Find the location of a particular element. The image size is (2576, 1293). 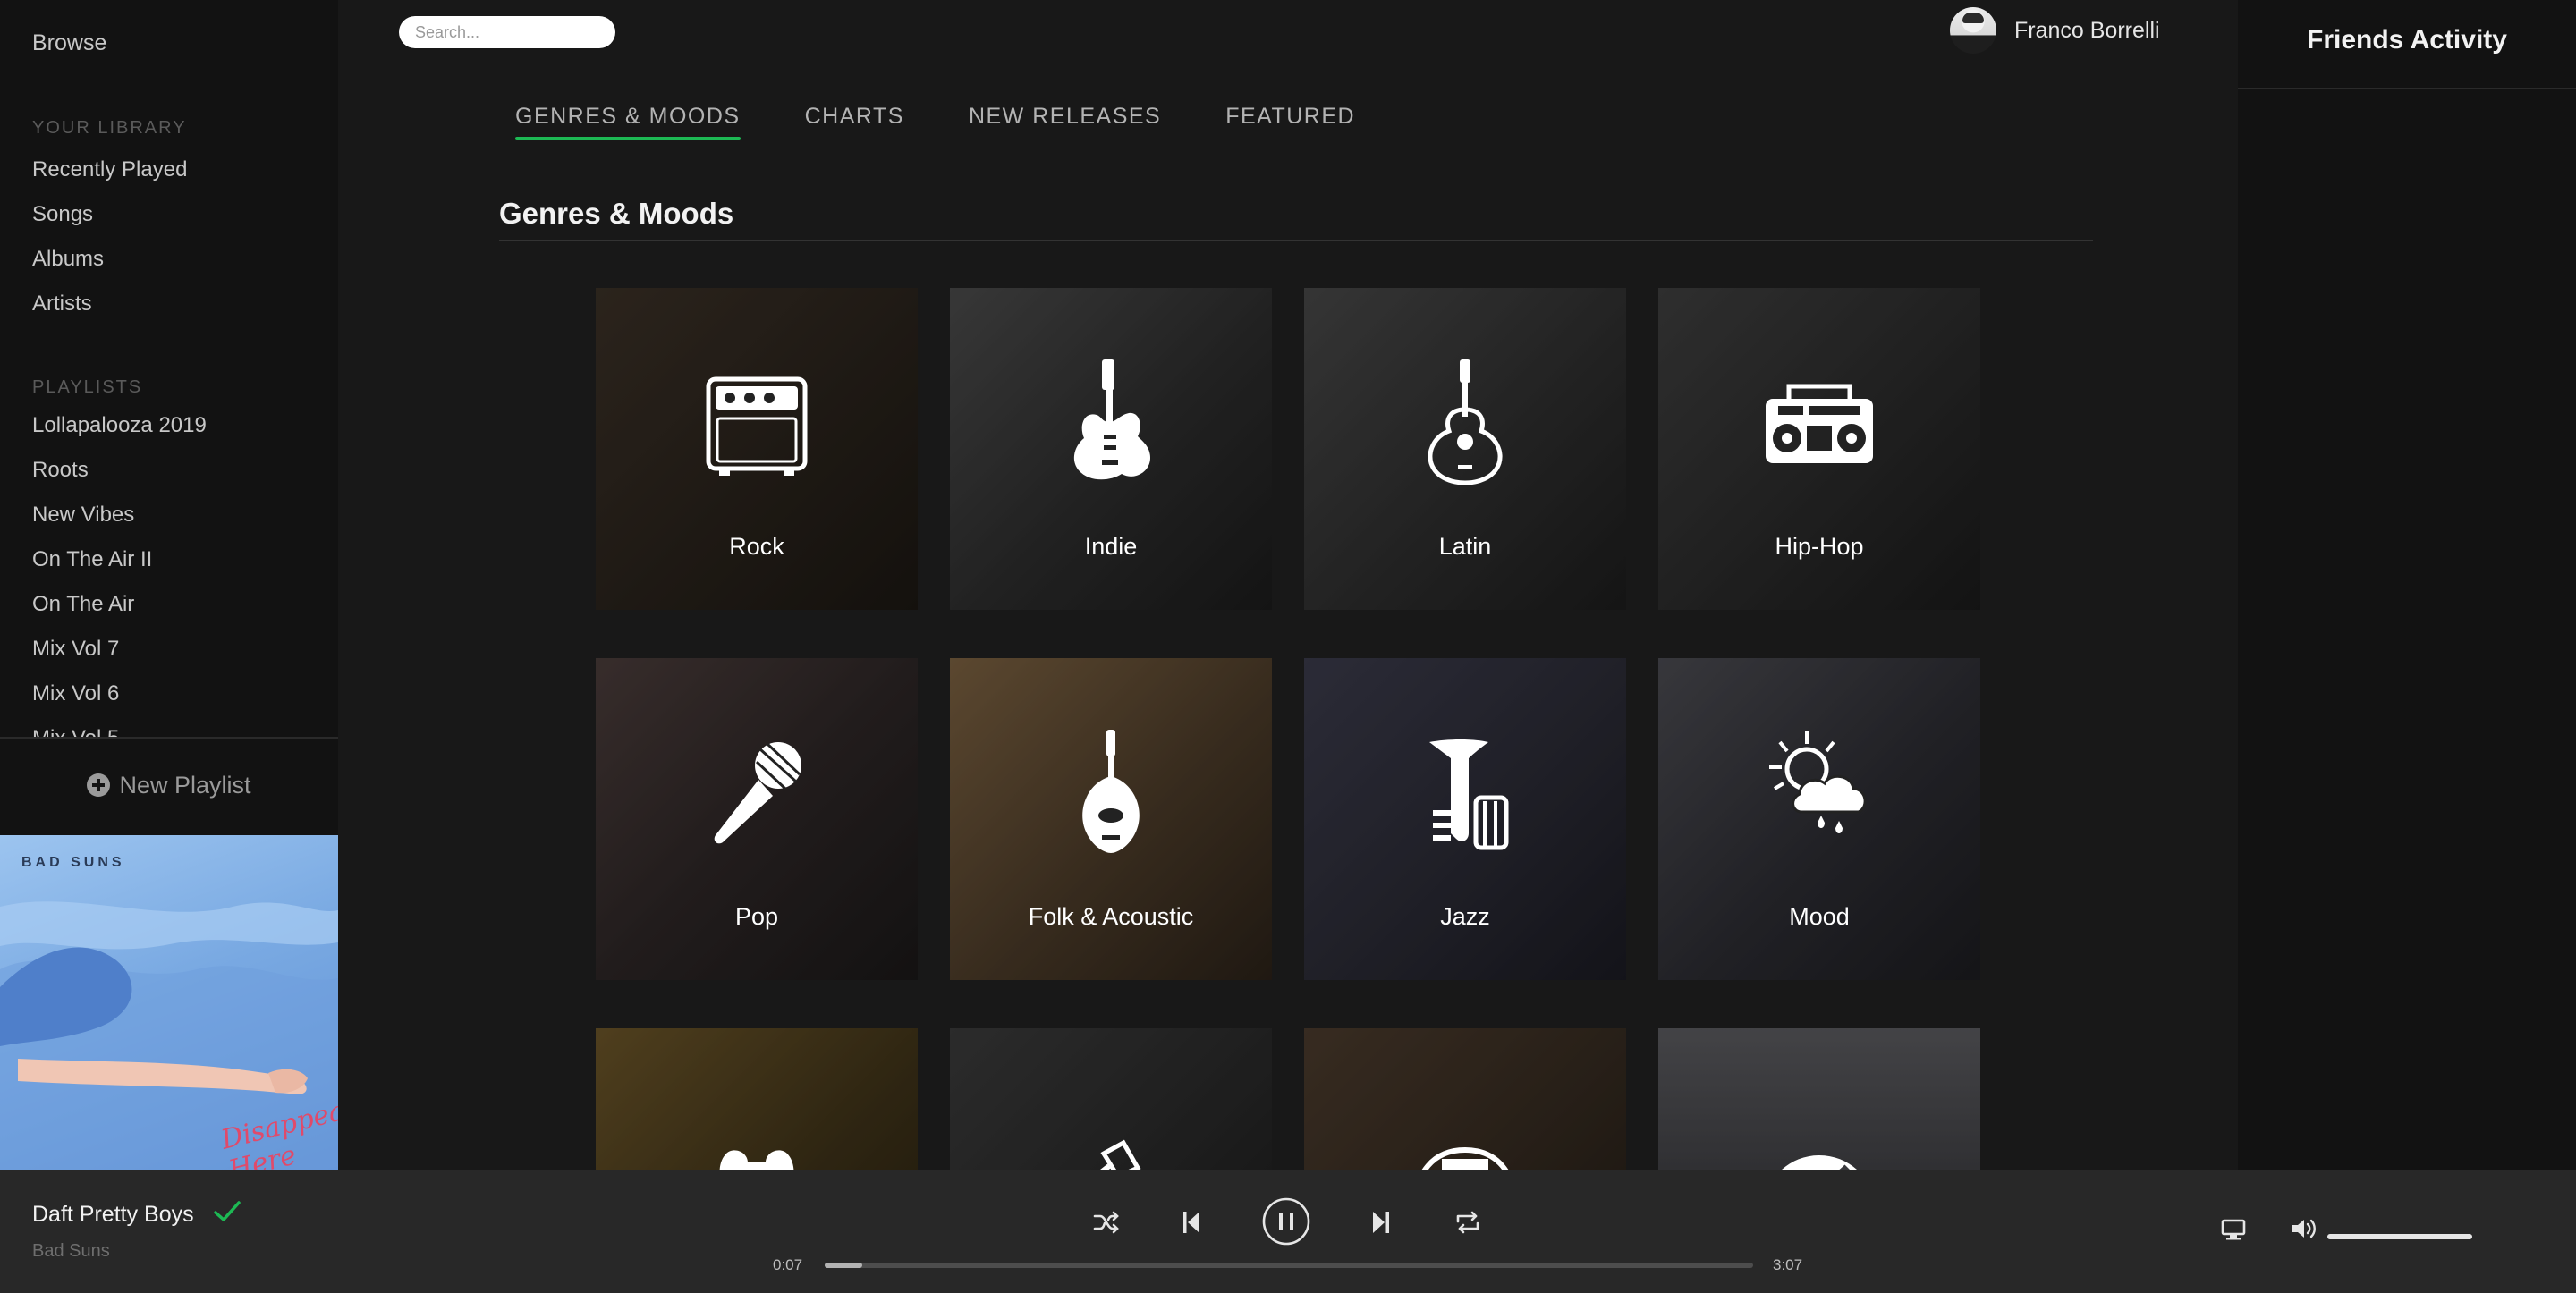

elapsed-time: 0:07 is located at coordinates (788, 1265).